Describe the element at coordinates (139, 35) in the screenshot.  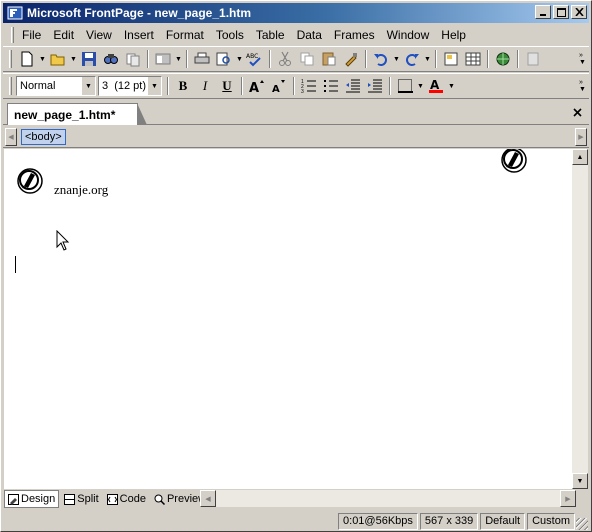
I see `menu-insert: Insert` at that location.